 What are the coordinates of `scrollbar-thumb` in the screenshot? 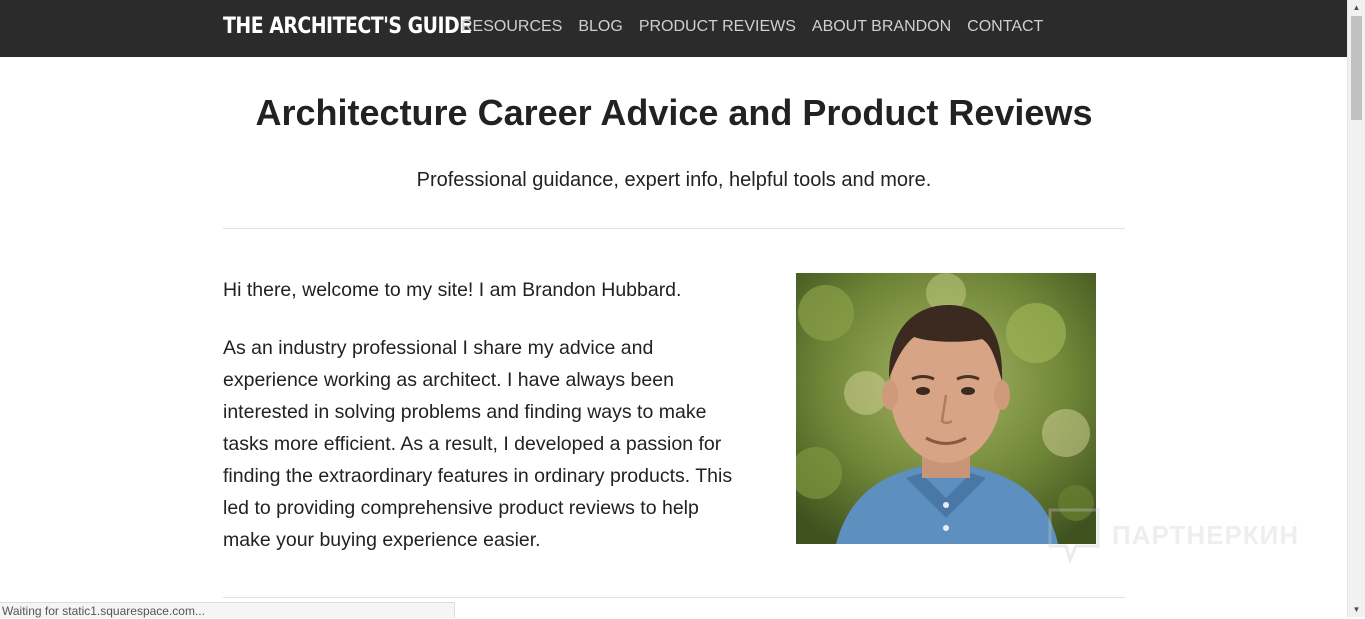 It's located at (1356, 68).